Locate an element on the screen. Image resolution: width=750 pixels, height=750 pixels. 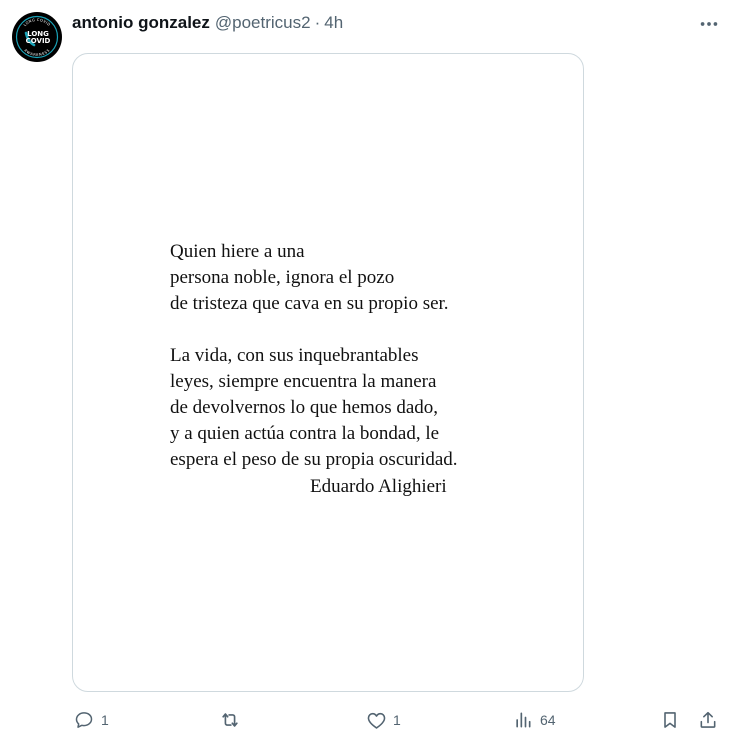
long-covid-badge-icon: LONG COVID AWARENESS LONG COVID is located at coordinates (37, 37).